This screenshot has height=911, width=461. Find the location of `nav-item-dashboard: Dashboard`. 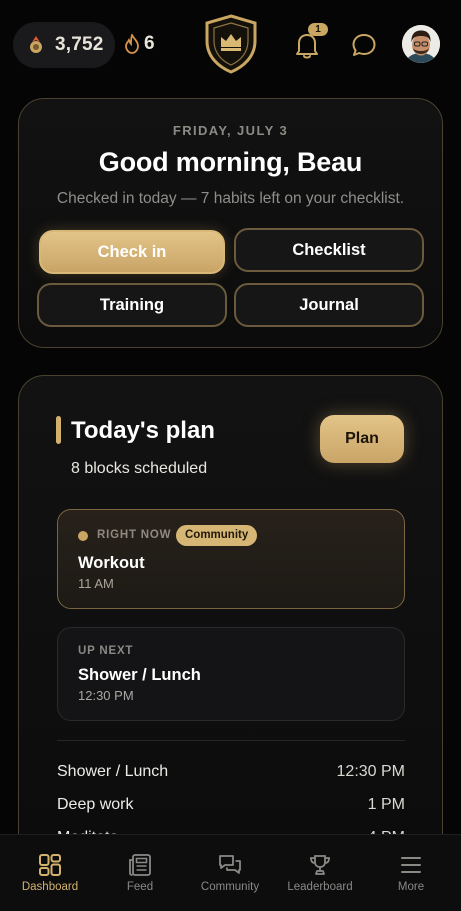

nav-item-dashboard: Dashboard is located at coordinates (50, 873).